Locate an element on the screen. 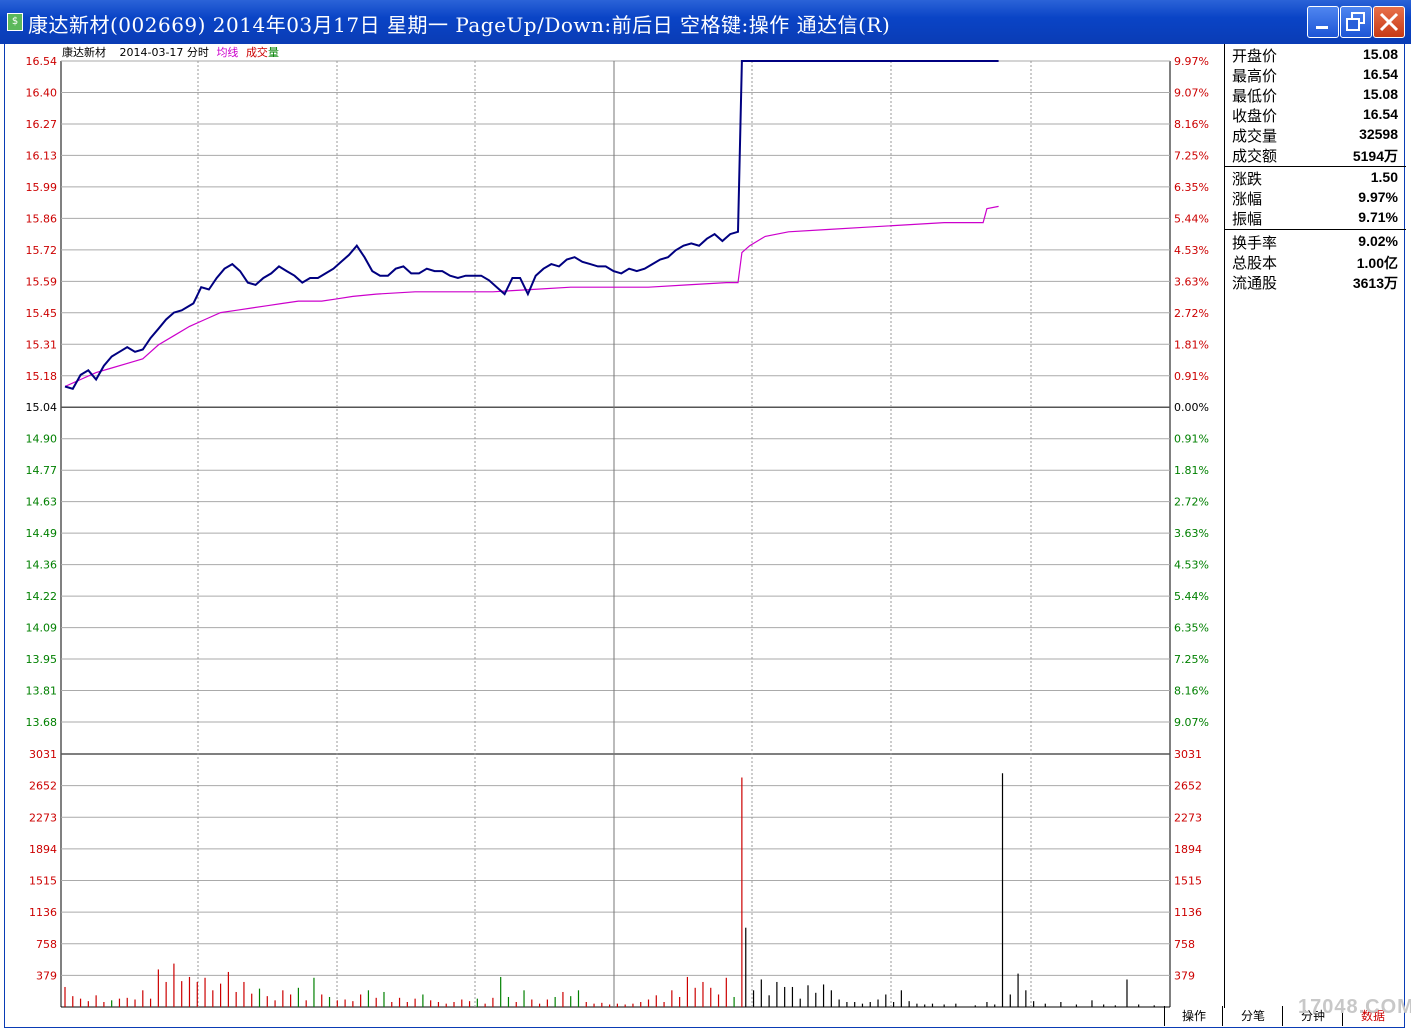  info-value: 9.97% is located at coordinates (1378, 197).